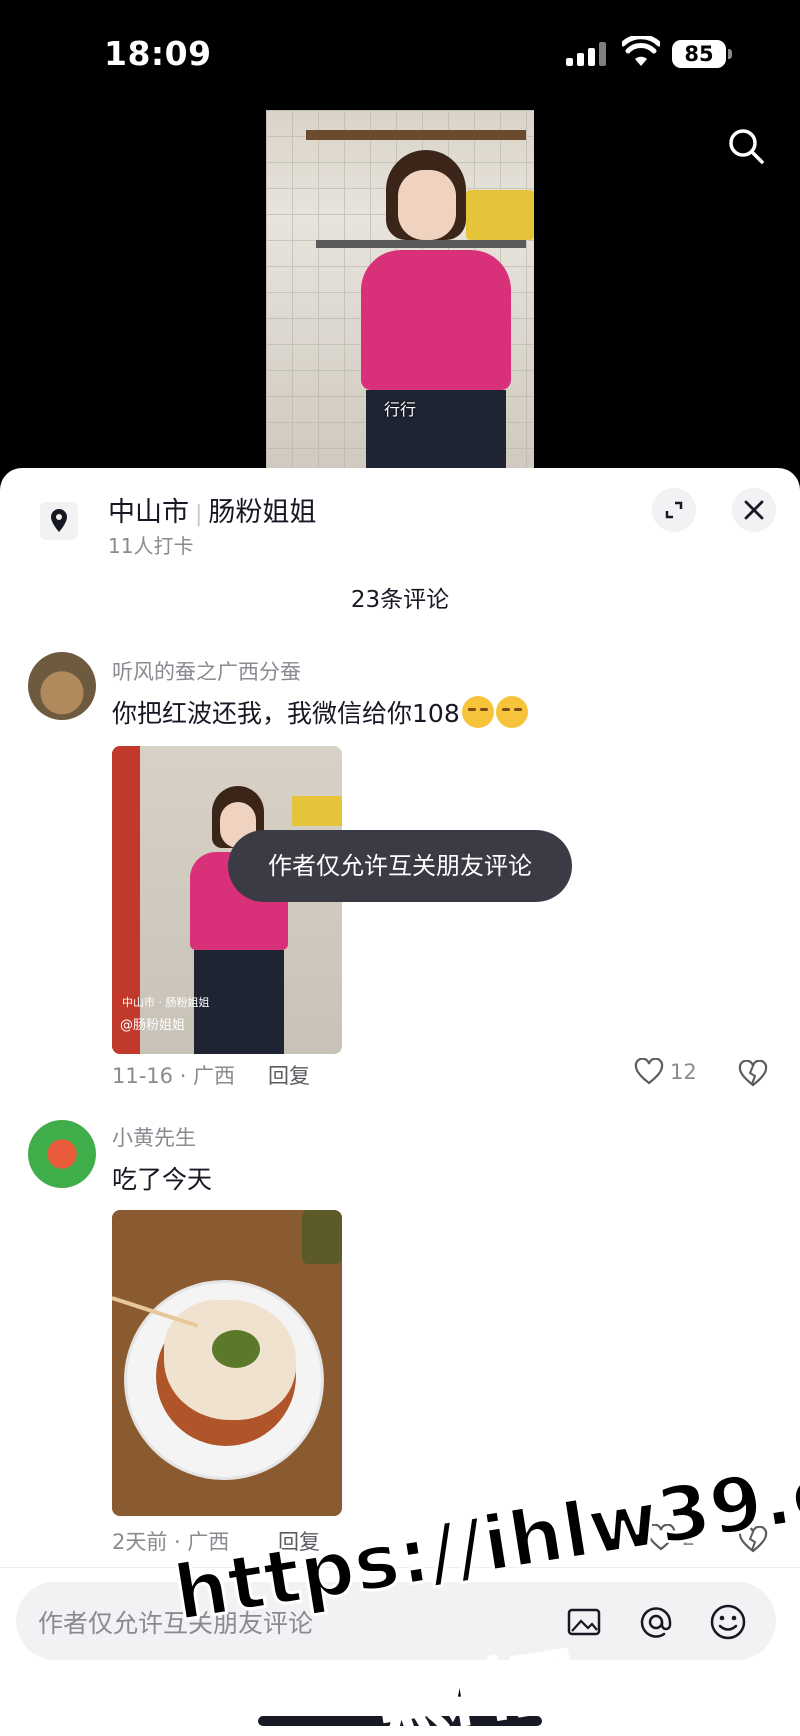 This screenshot has height=1736, width=800. What do you see at coordinates (746, 146) in the screenshot?
I see `search-icon` at bounding box center [746, 146].